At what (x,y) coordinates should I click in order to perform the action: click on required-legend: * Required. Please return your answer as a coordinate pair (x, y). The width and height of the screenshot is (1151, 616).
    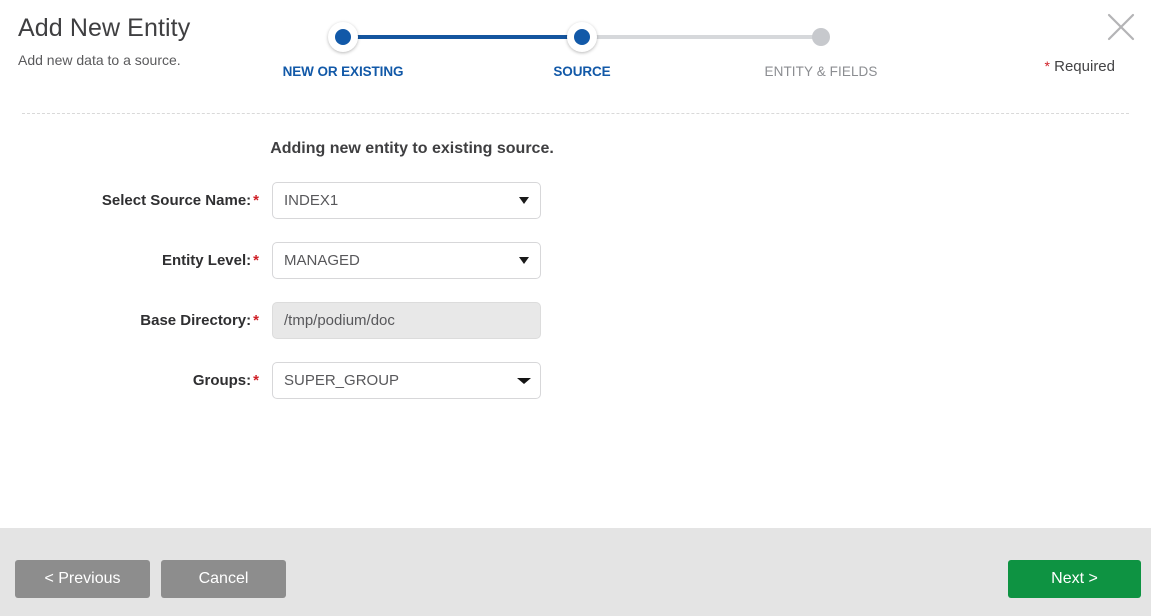
    Looking at the image, I should click on (1080, 66).